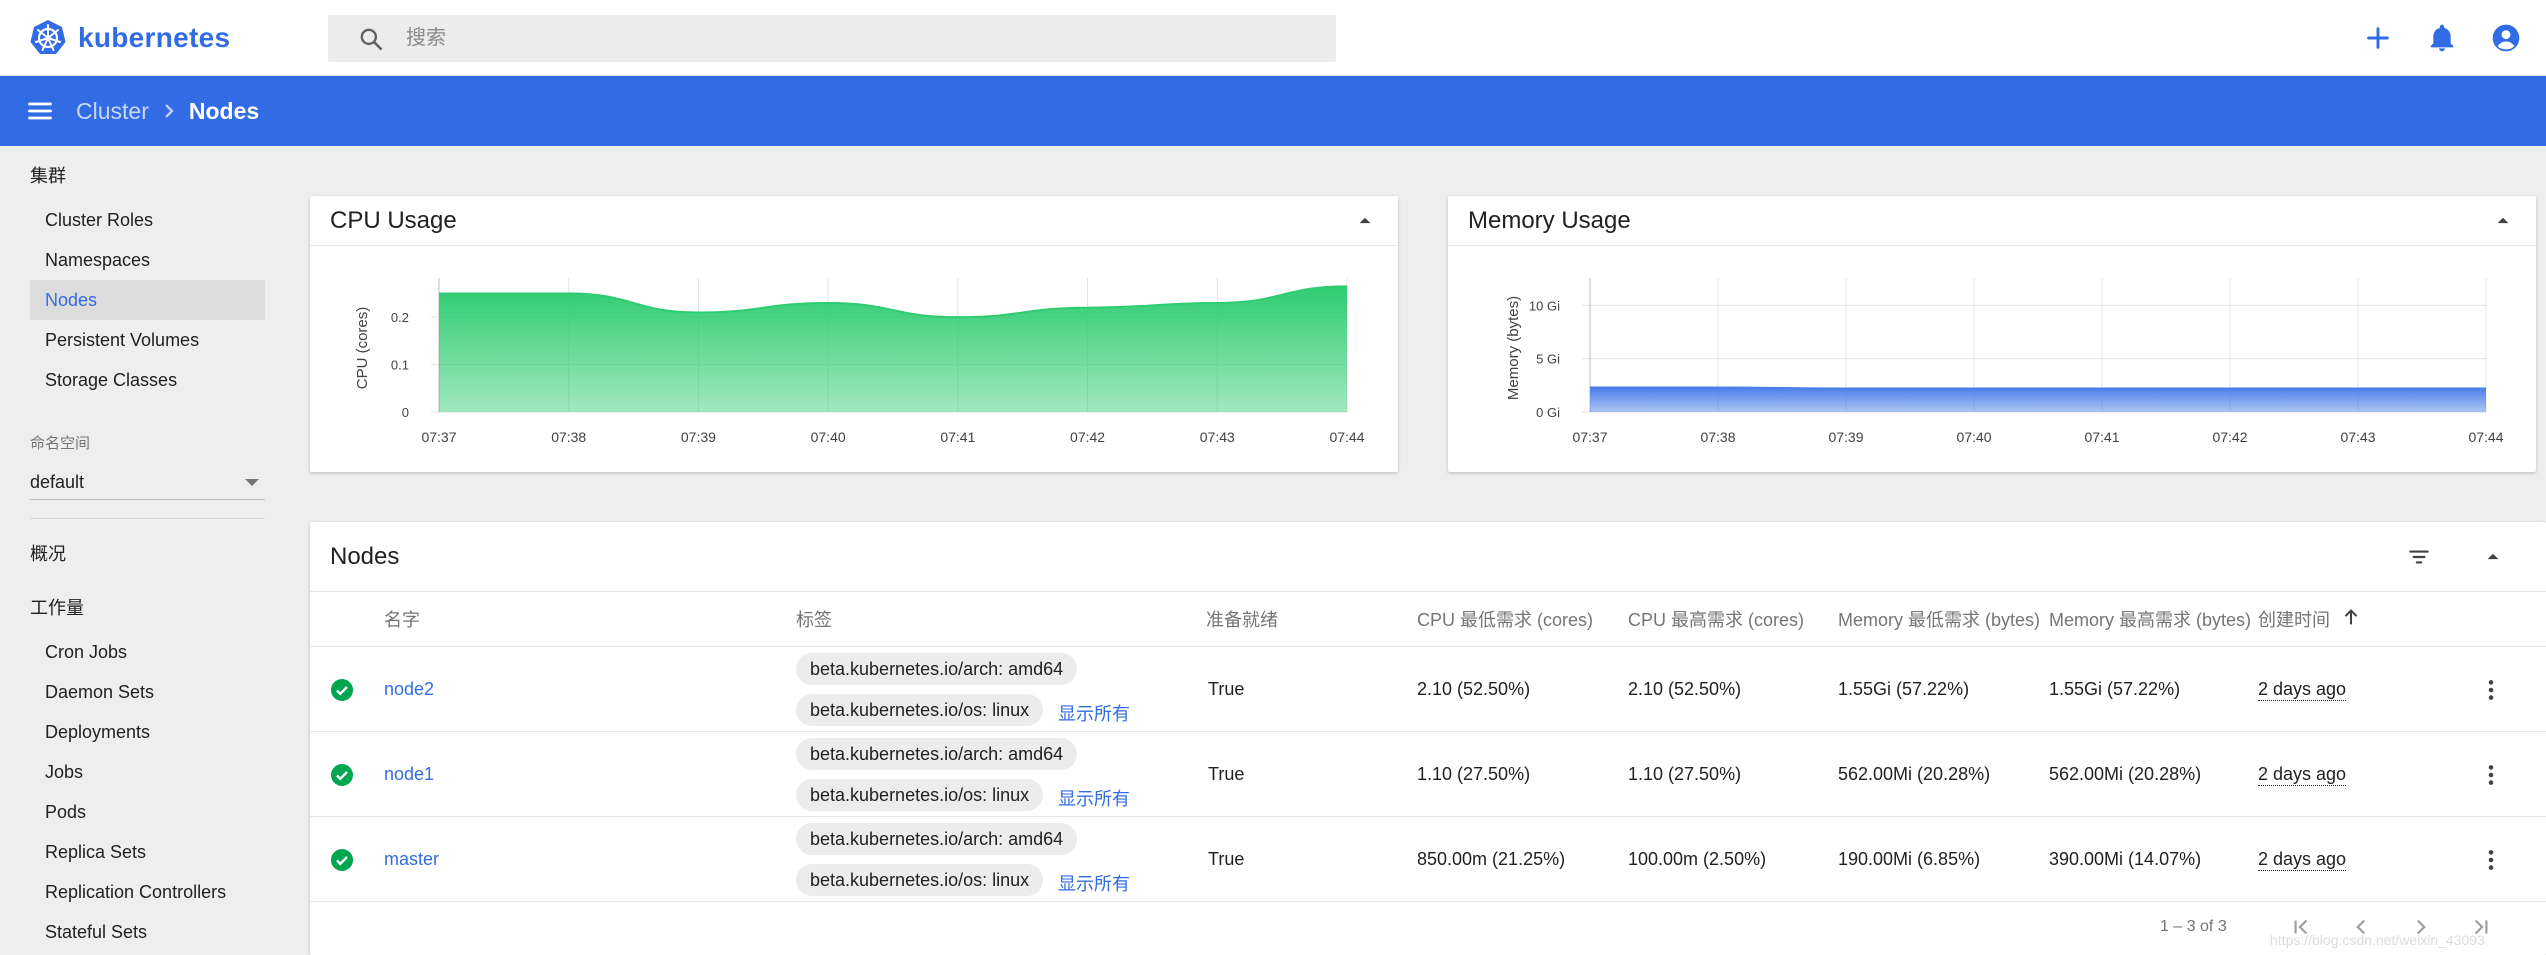 The width and height of the screenshot is (2546, 955). Describe the element at coordinates (1346, 437) in the screenshot. I see `x-tick-label: 07:44` at that location.